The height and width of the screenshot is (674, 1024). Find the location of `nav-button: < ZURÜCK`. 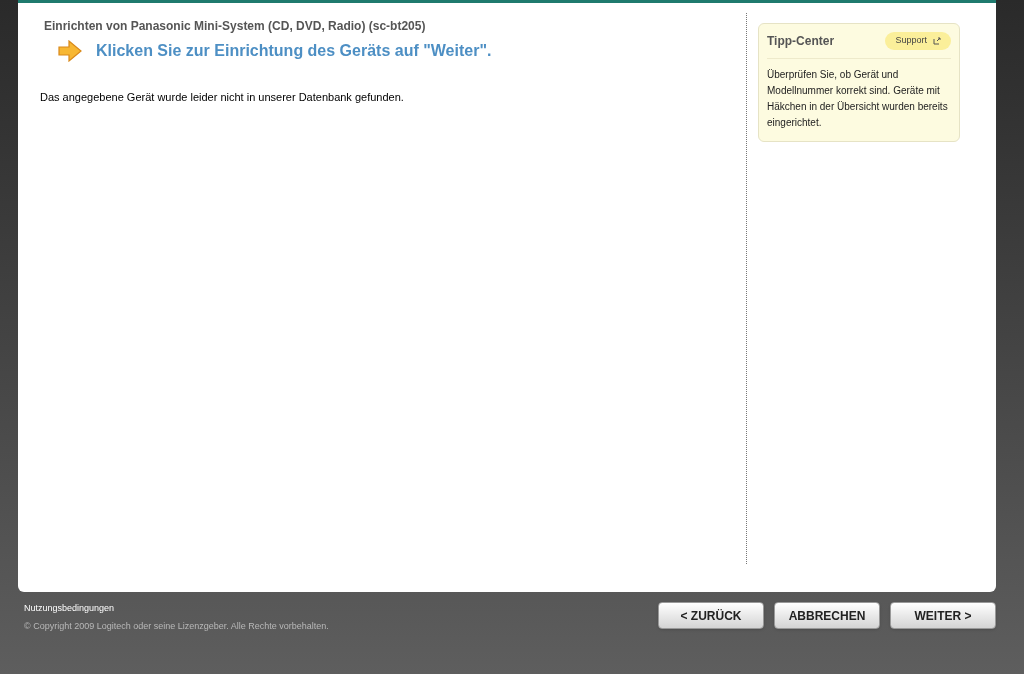

nav-button: < ZURÜCK is located at coordinates (711, 615).